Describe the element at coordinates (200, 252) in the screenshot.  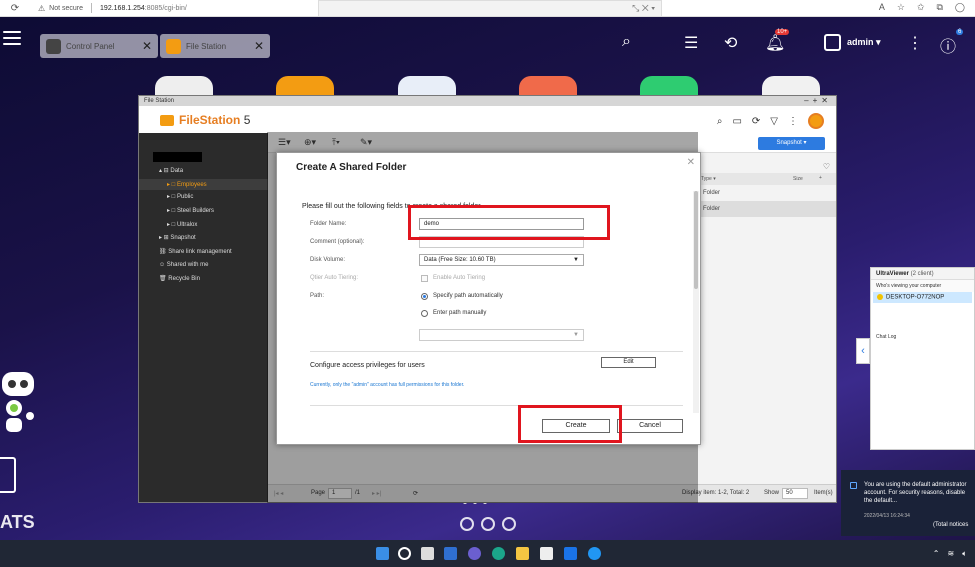
I see `sidebar-item-label: Share link management` at that location.